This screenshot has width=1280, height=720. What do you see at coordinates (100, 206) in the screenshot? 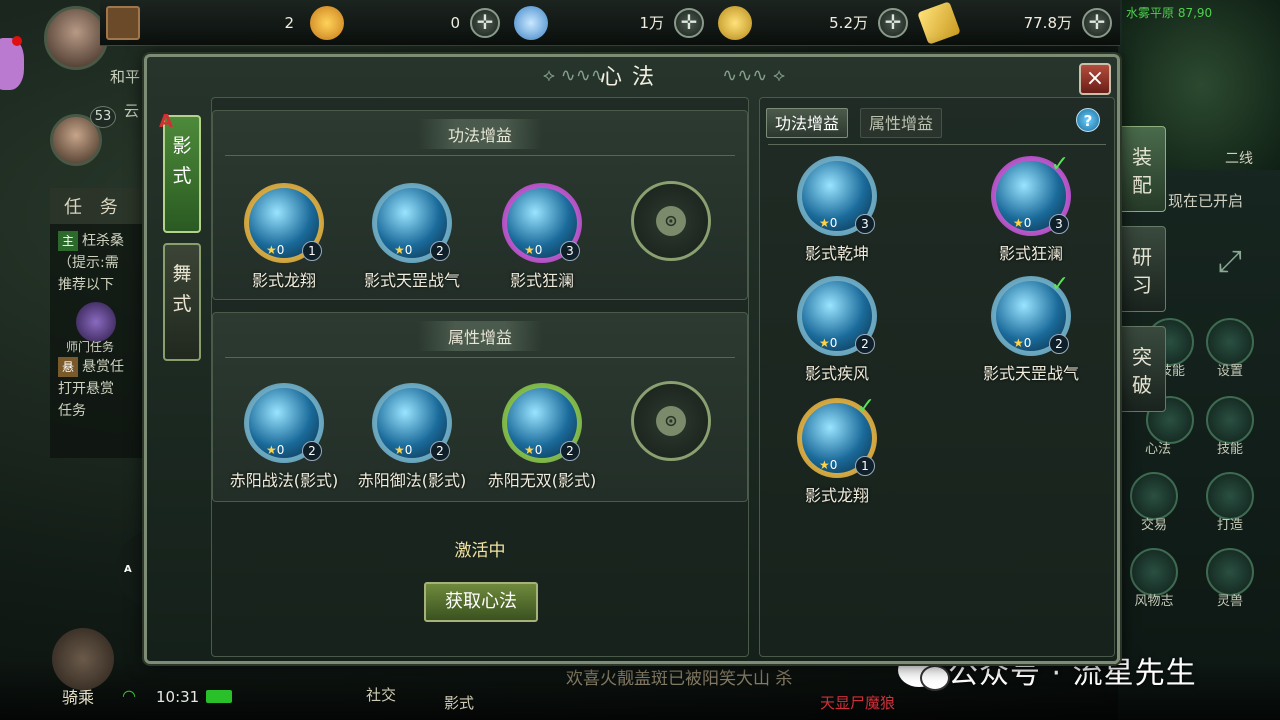
I see `task-header: 任 务` at bounding box center [100, 206].